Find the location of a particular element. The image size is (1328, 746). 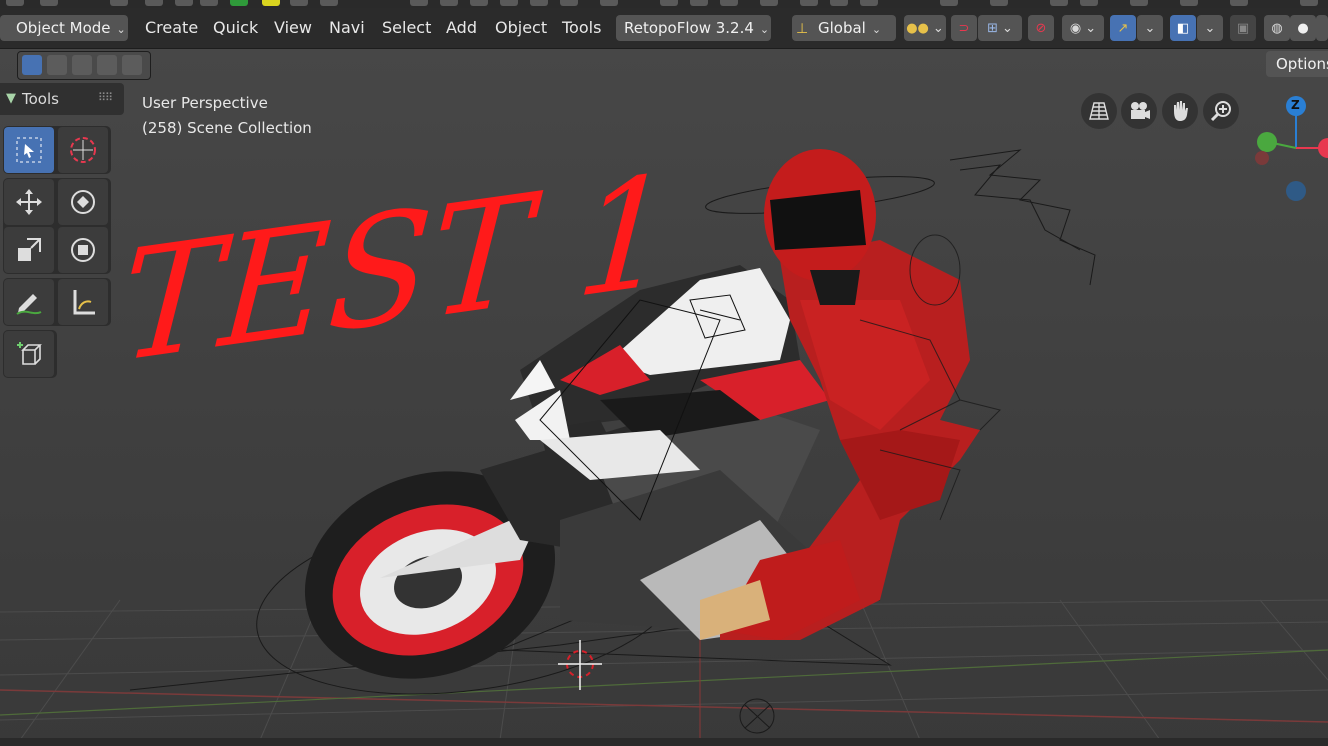

3d-cursor is located at coordinates (580, 665).